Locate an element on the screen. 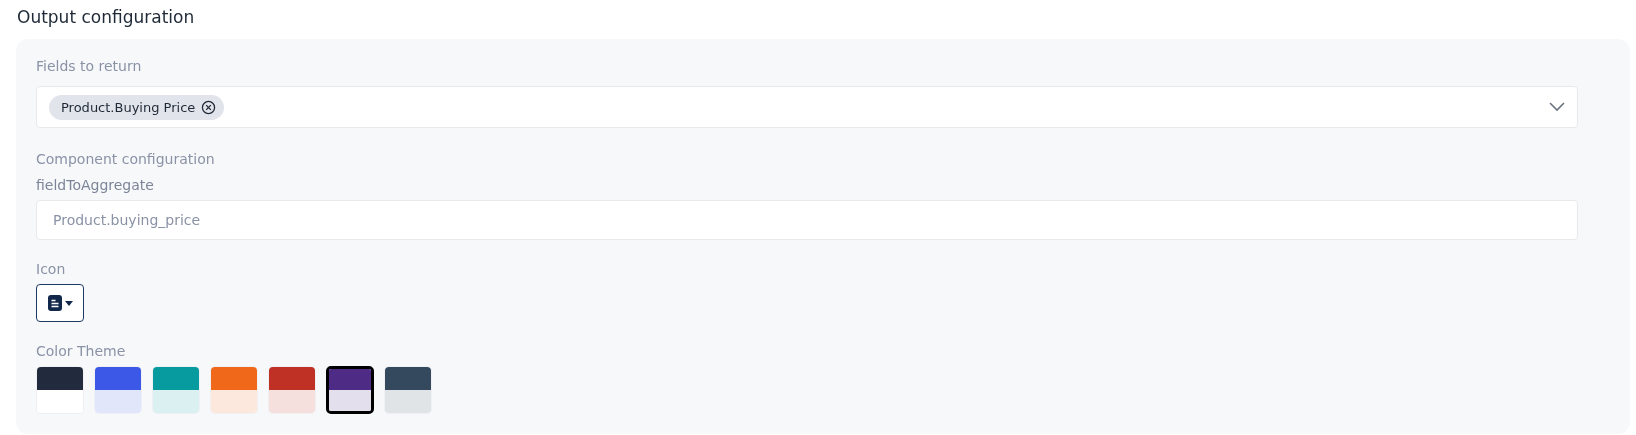 This screenshot has height=435, width=1636. icon-picker-button is located at coordinates (60, 303).